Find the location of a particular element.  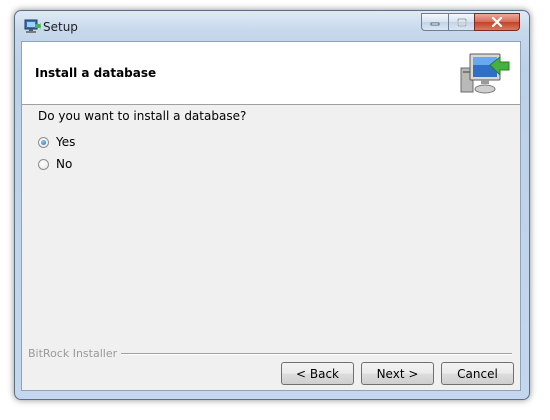

radio-no-label: No is located at coordinates (64, 164).